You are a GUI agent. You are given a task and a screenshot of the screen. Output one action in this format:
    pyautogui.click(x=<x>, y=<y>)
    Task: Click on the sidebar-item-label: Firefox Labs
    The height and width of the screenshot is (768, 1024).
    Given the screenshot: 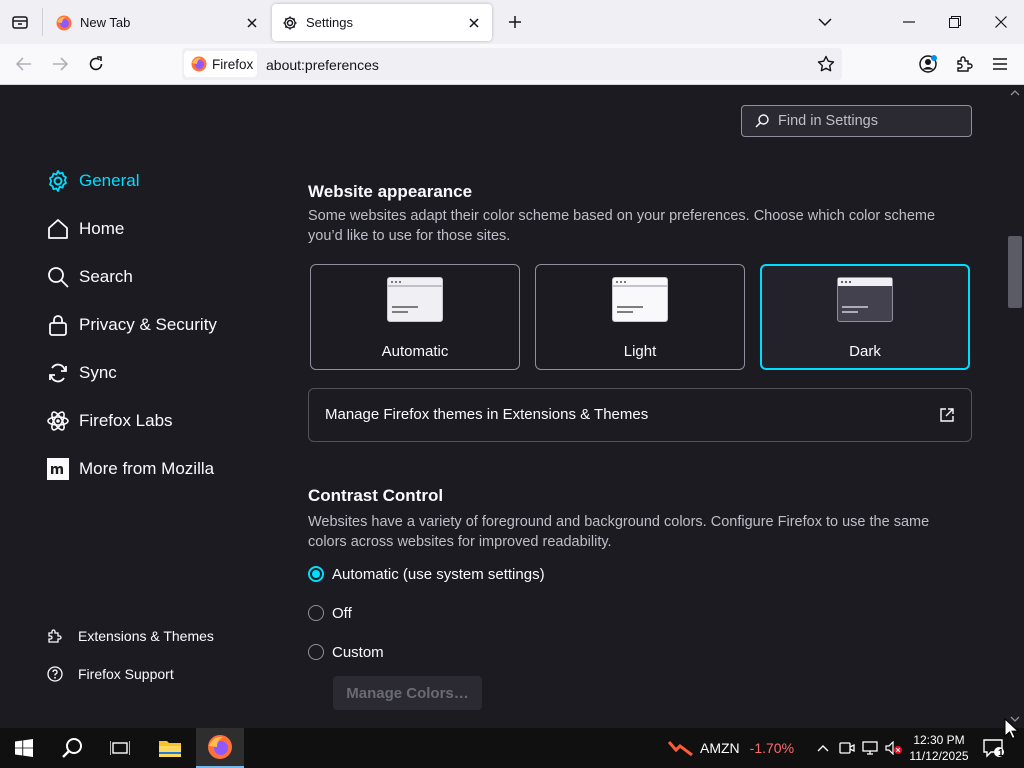 What is the action you would take?
    pyautogui.click(x=126, y=420)
    